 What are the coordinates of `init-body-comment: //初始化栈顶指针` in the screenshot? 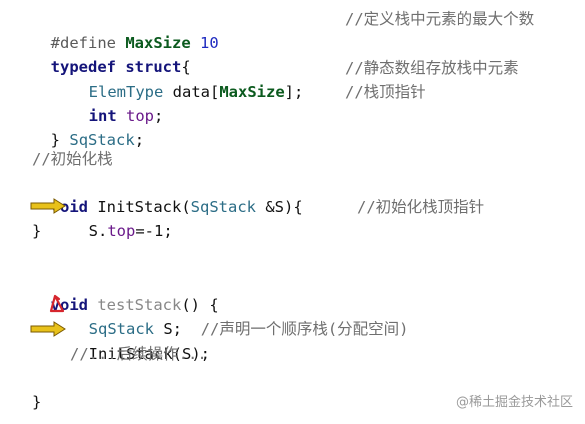 It's located at (421, 207).